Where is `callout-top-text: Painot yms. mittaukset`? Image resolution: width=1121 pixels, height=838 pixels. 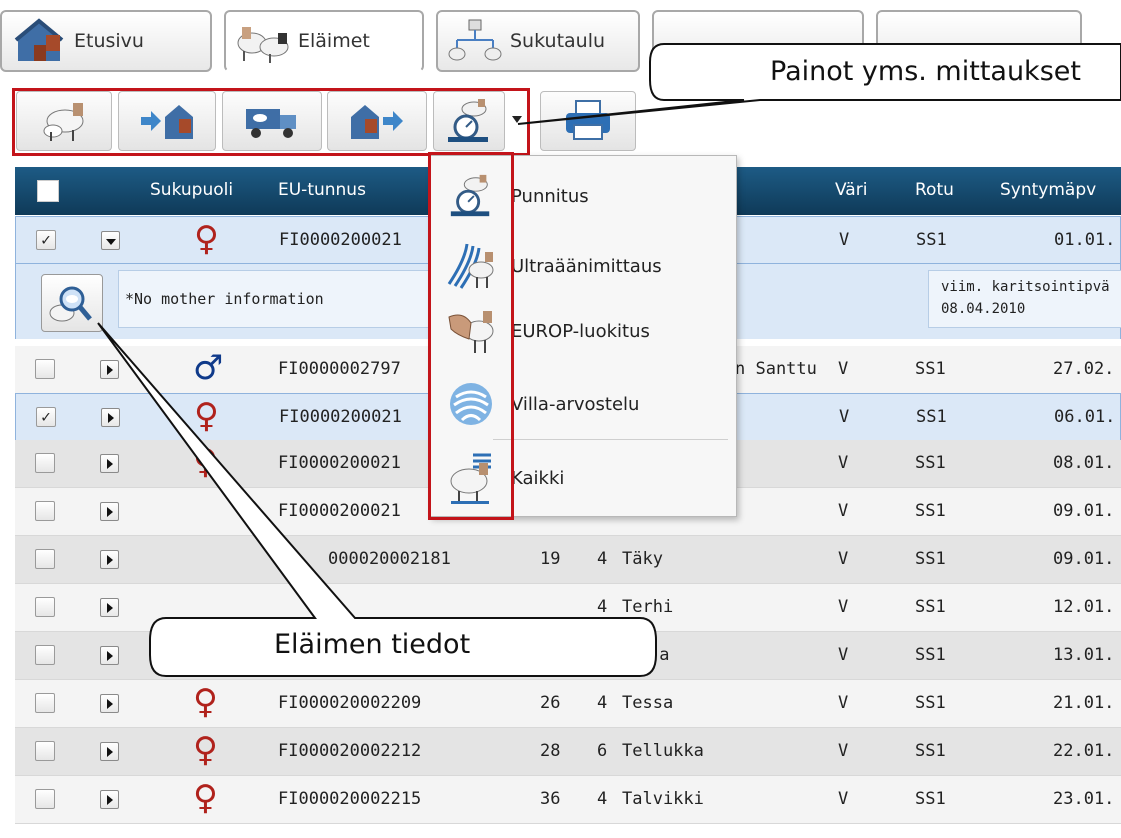
callout-top-text: Painot yms. mittaukset is located at coordinates (925, 71).